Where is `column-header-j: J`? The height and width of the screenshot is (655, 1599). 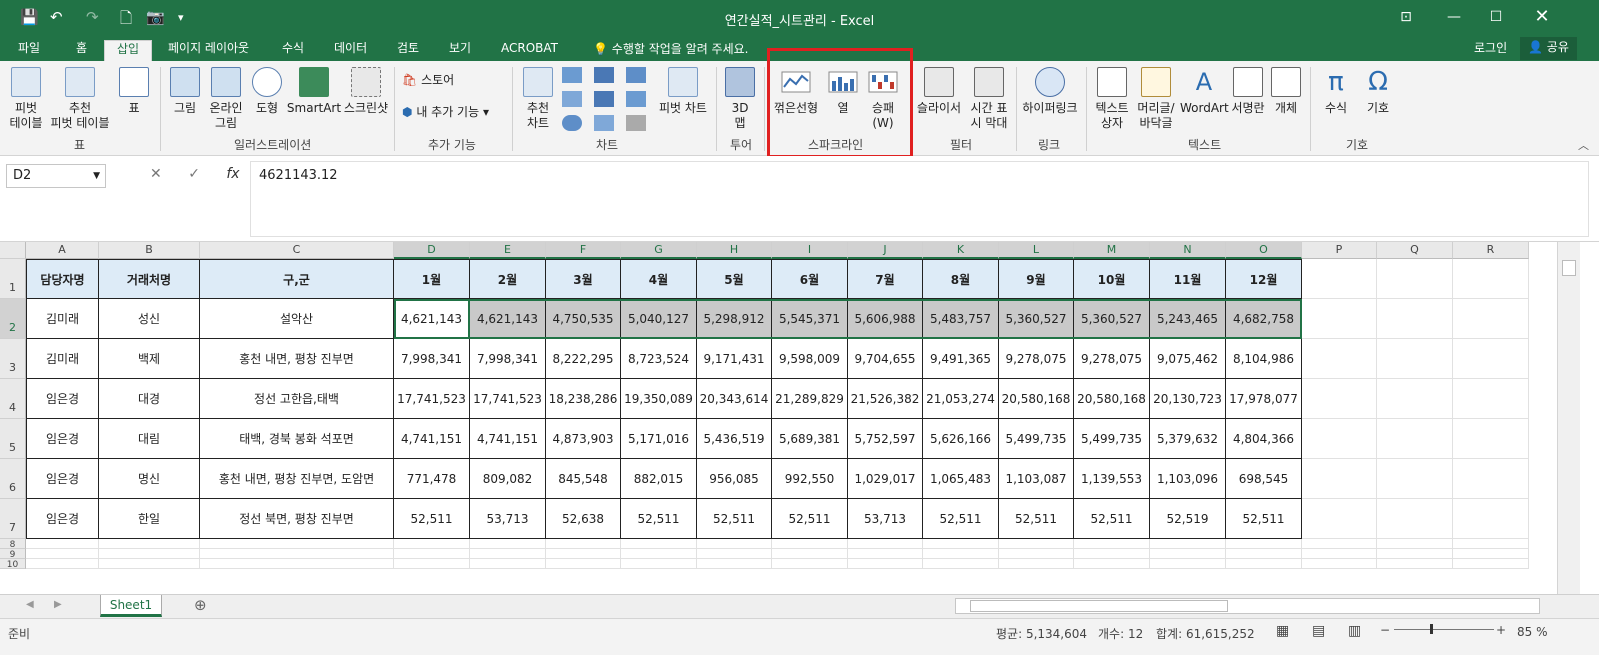
column-header-j: J is located at coordinates (885, 250).